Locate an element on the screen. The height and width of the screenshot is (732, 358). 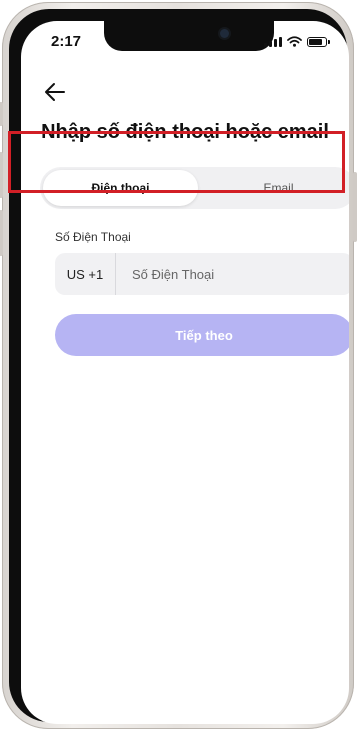
phone-field: US +1 is located at coordinates (202, 274).